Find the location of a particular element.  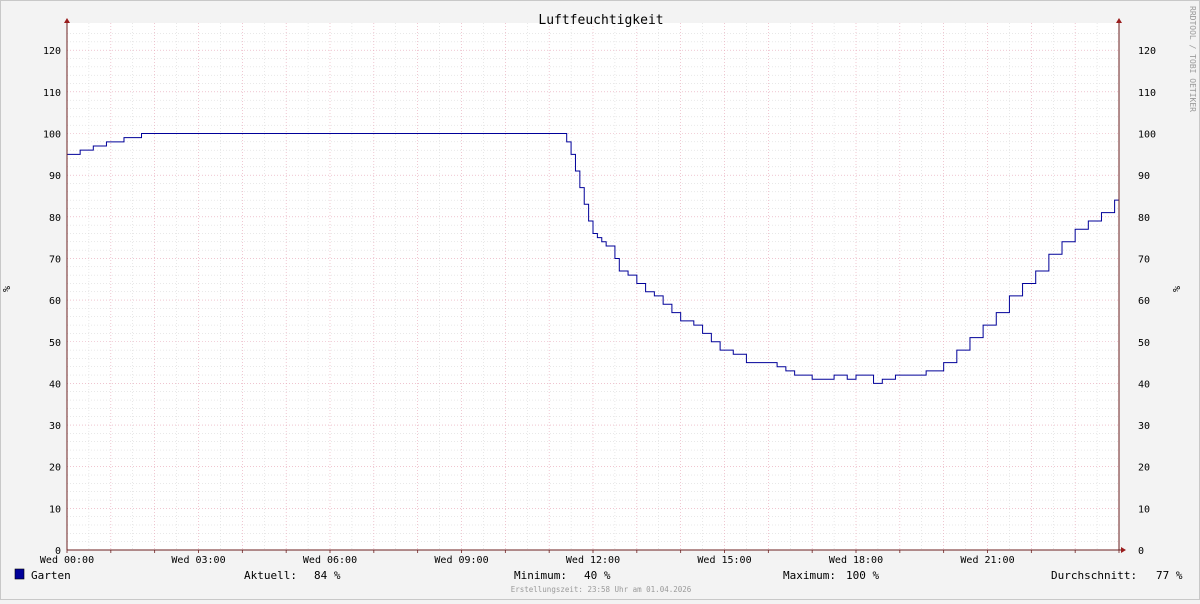

y-tick-label-left: 120 is located at coordinates (52, 51).